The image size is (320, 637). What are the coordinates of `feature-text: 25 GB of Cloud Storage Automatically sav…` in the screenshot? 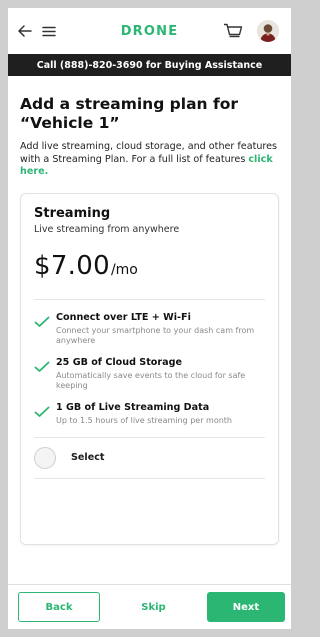 It's located at (160, 374).